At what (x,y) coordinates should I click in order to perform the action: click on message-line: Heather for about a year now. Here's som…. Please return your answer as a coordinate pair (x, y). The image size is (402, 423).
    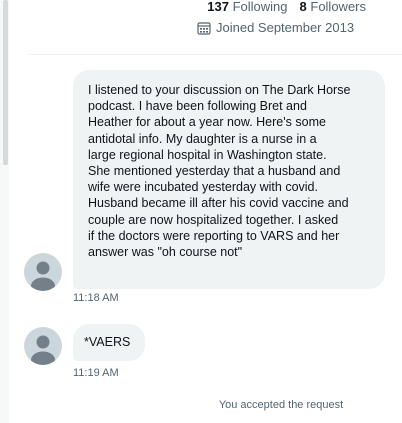
    Looking at the image, I should click on (207, 122).